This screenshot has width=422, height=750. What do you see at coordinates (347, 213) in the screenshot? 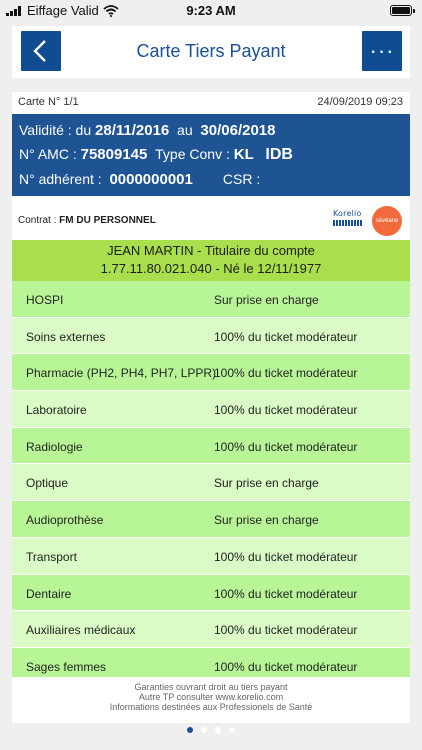
I see `korelio-logo-text: Korelio` at bounding box center [347, 213].